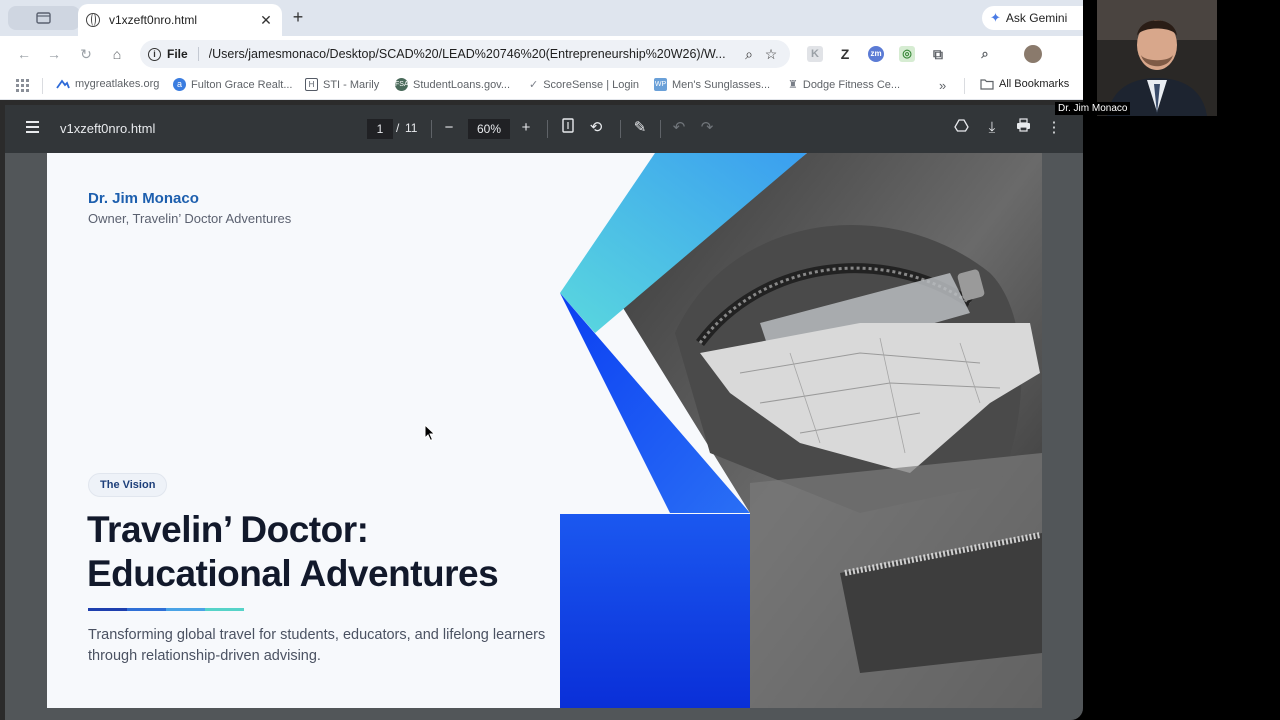 This screenshot has height=720, width=1280. Describe the element at coordinates (311, 84) in the screenshot. I see `sti-icon: H` at that location.